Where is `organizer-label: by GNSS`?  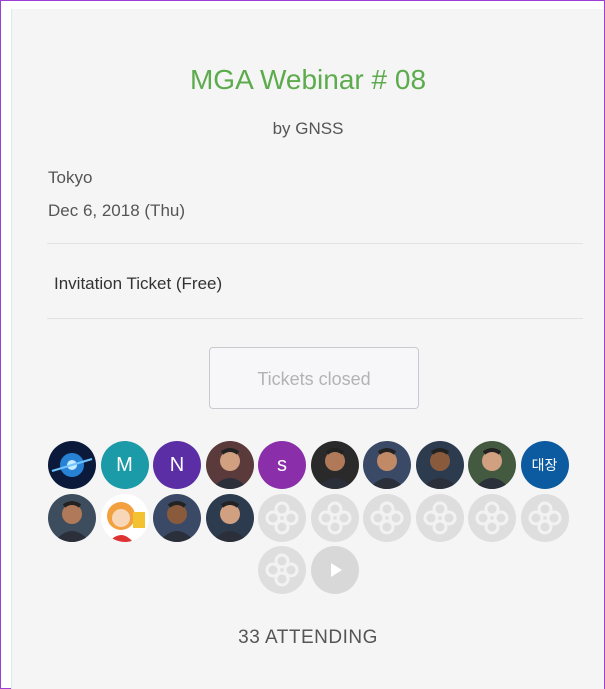 organizer-label: by GNSS is located at coordinates (308, 129).